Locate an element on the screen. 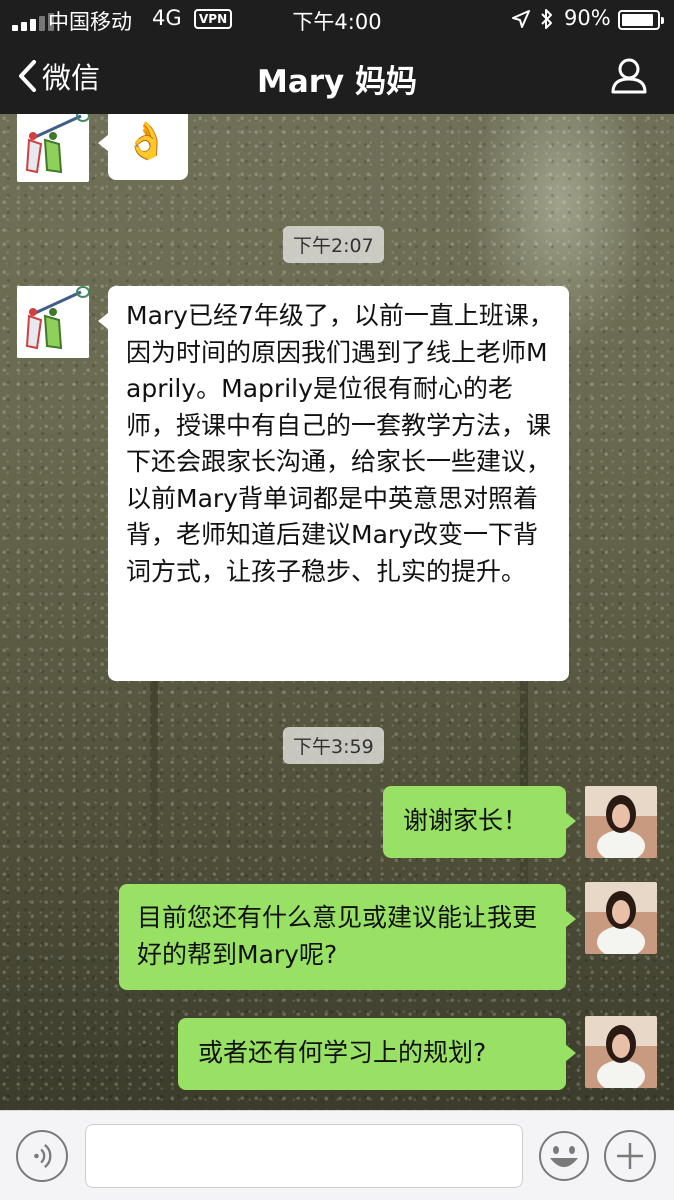  voice-input-button is located at coordinates (42, 1156).